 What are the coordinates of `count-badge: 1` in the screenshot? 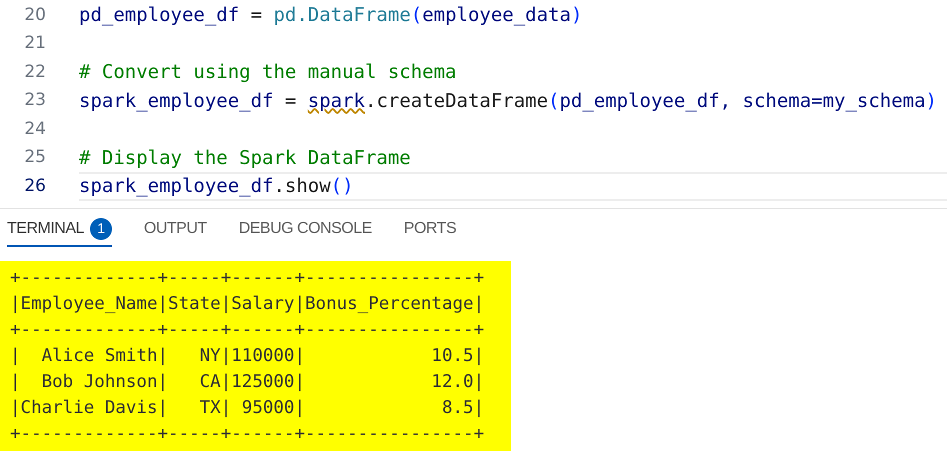 It's located at (101, 229).